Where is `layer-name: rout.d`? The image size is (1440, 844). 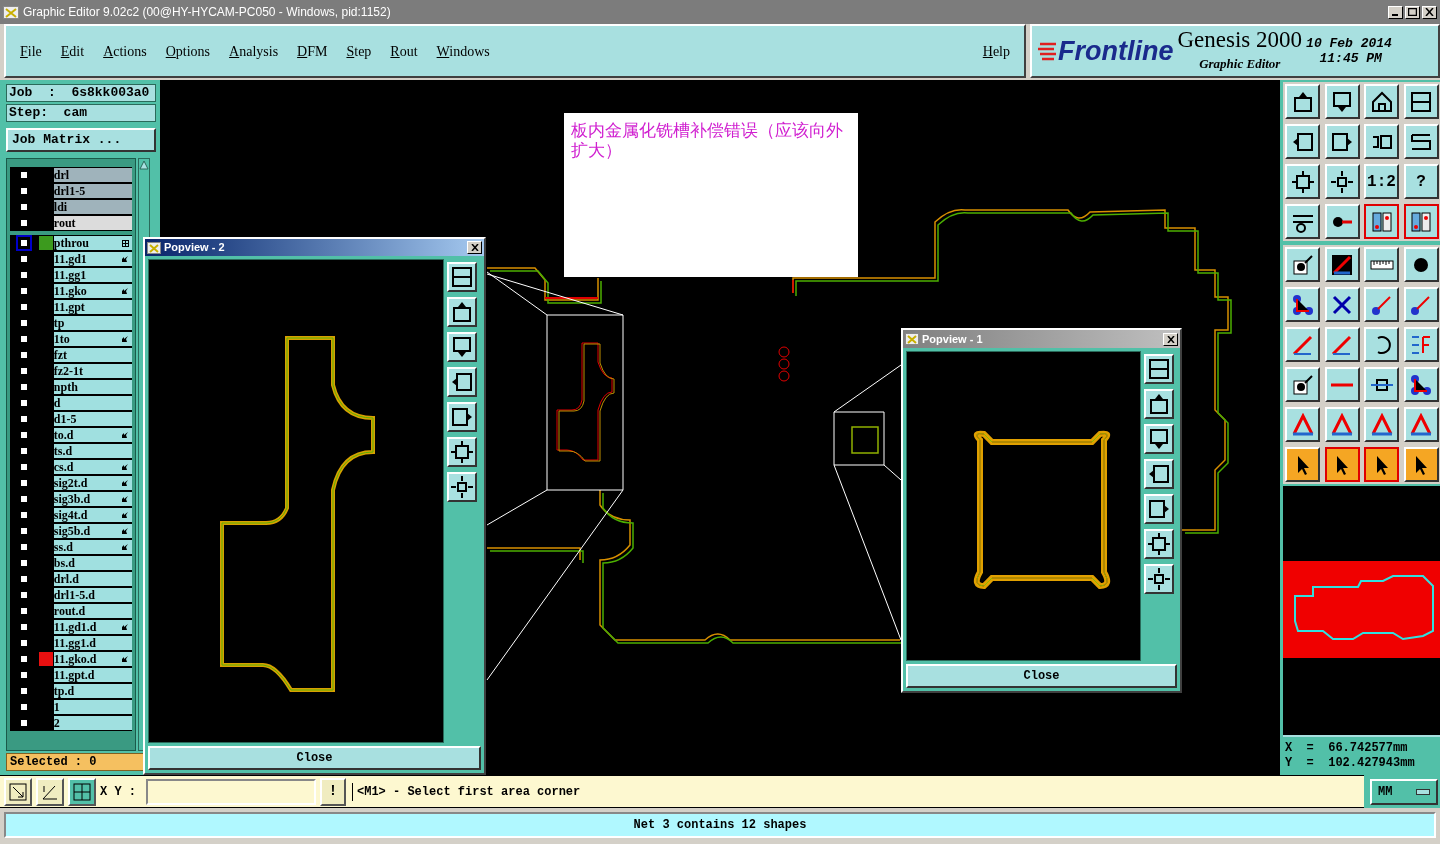
layer-name: rout.d is located at coordinates (92, 611).